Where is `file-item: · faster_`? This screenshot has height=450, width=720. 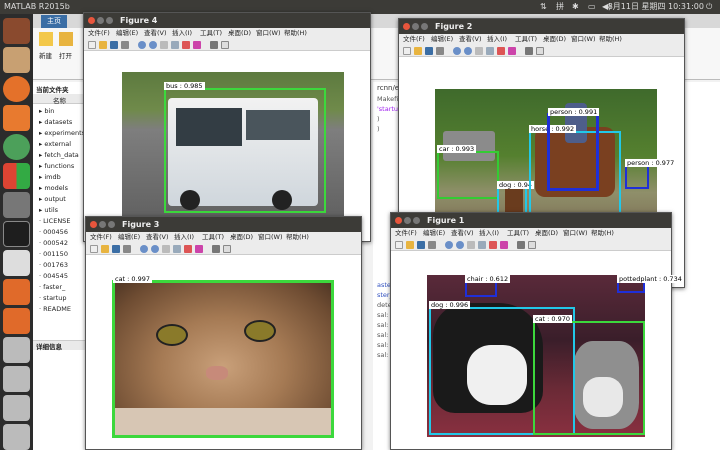
file-item: · faster_ is located at coordinates (52, 287).